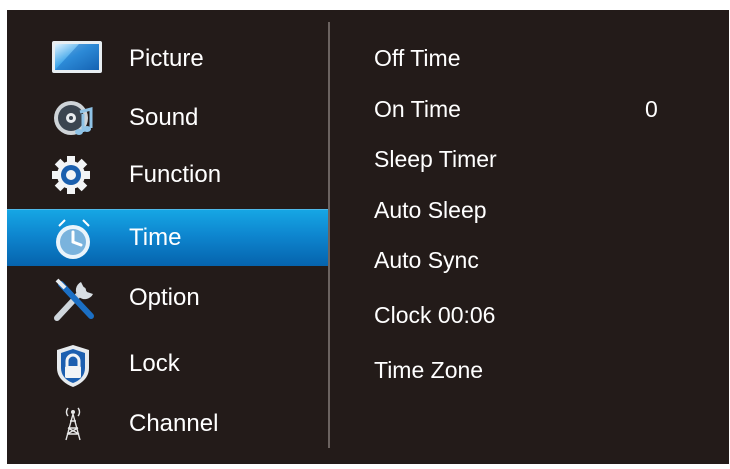 The height and width of the screenshot is (469, 730). I want to click on sleep-timer-option: Sleep Timer, so click(435, 159).